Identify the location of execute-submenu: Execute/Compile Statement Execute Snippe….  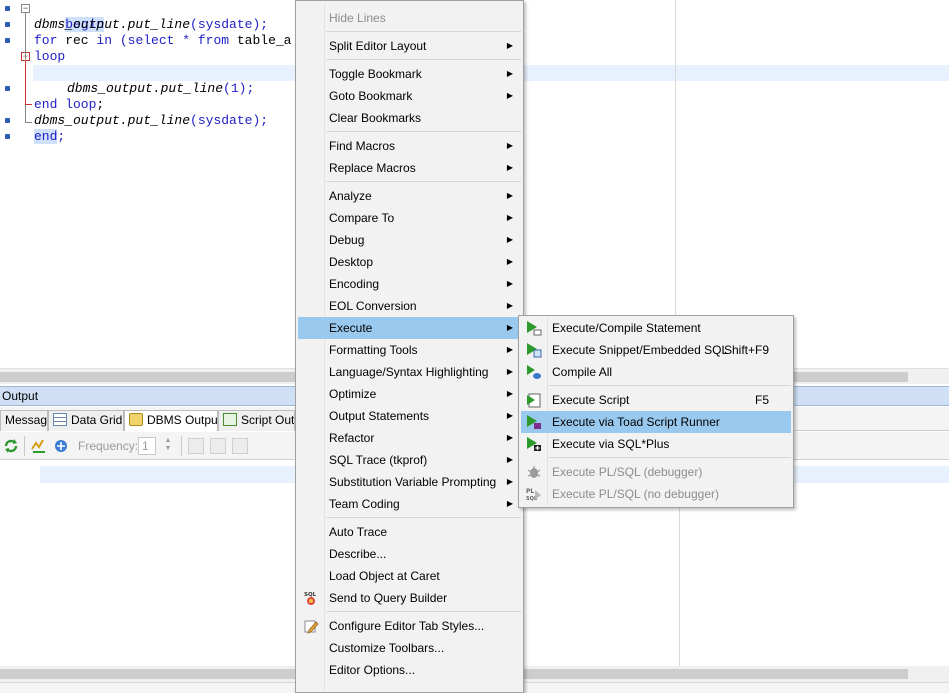
(656, 411).